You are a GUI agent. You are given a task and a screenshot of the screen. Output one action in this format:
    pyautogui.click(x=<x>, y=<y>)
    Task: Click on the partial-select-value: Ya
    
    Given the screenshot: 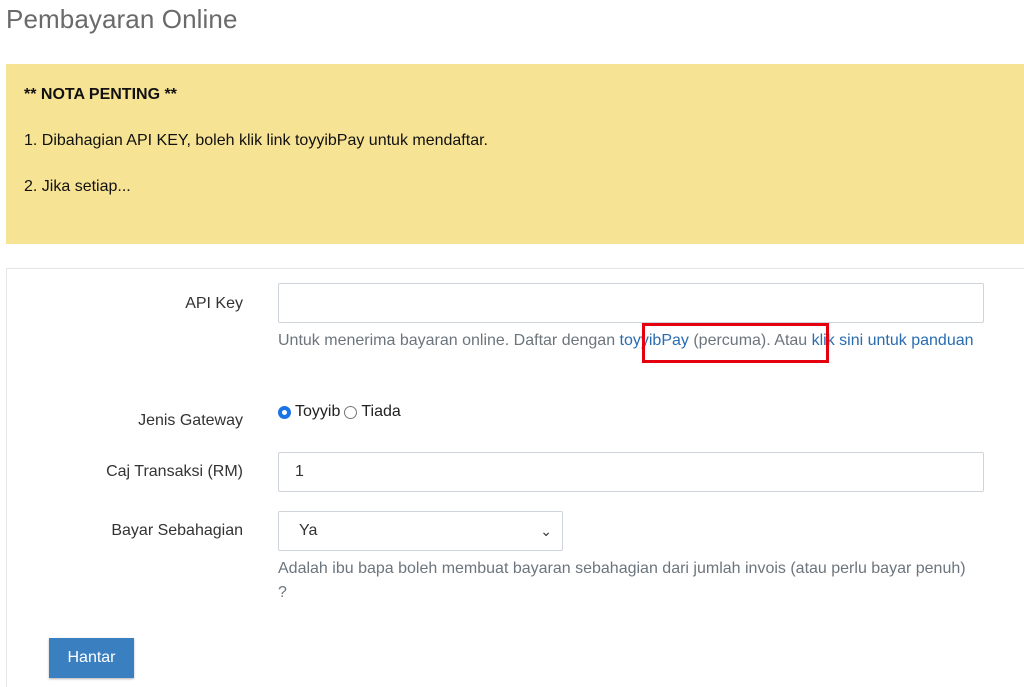 What is the action you would take?
    pyautogui.click(x=308, y=530)
    